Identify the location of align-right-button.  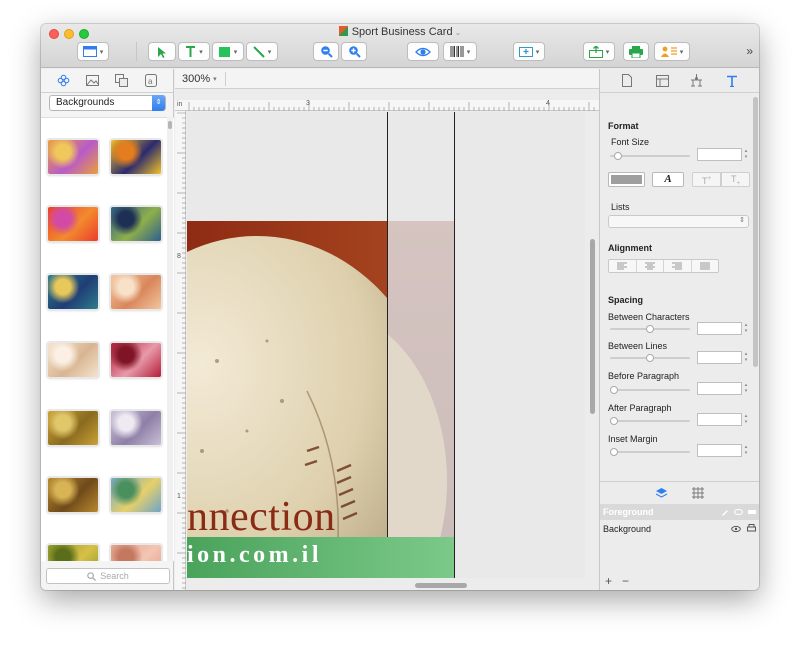
(678, 266).